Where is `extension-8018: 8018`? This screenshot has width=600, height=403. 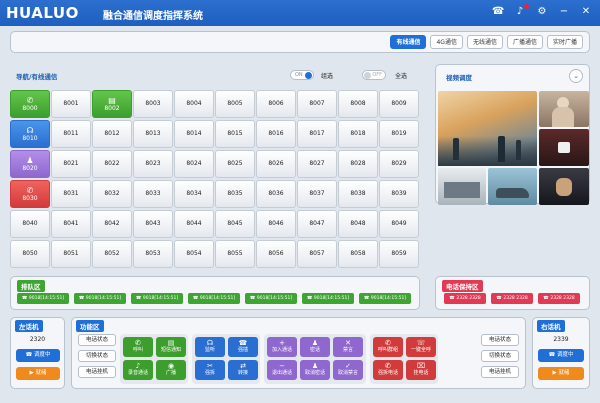
extension-8018: 8018 is located at coordinates (358, 134).